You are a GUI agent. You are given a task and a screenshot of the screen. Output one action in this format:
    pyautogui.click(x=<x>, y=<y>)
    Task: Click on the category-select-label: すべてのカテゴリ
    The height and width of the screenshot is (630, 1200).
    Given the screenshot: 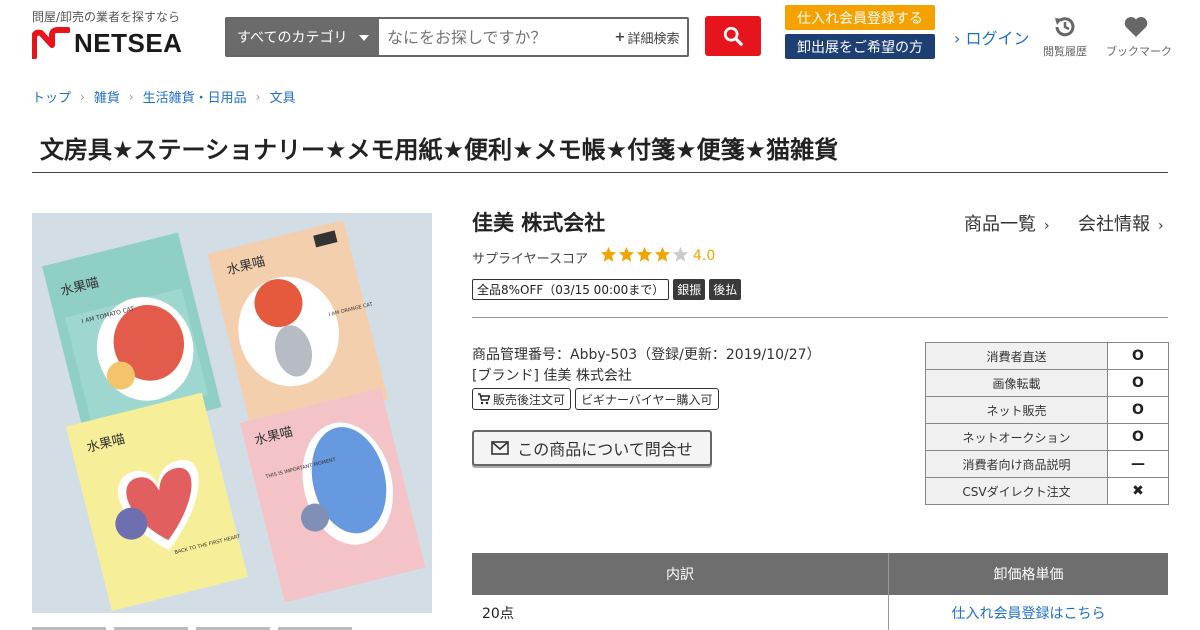 What is the action you would take?
    pyautogui.click(x=292, y=38)
    